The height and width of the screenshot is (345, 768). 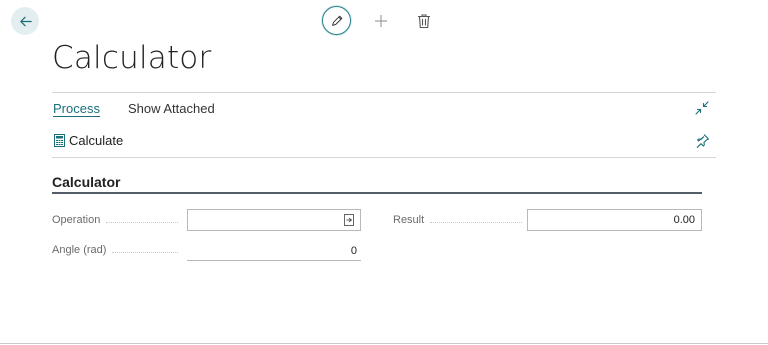 I want to click on trash-icon, so click(x=424, y=21).